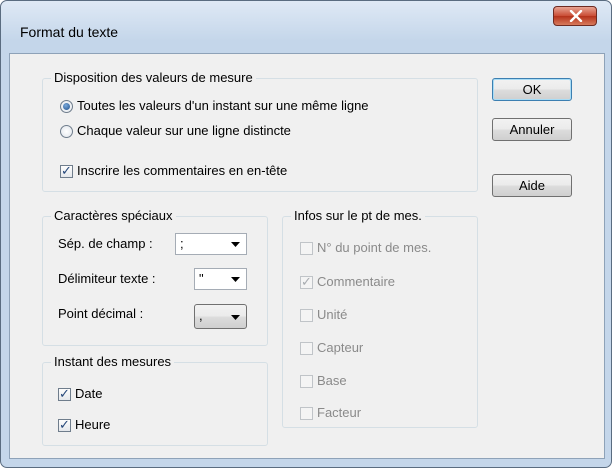 The image size is (614, 470). What do you see at coordinates (306, 381) in the screenshot?
I see `checkbox-base` at bounding box center [306, 381].